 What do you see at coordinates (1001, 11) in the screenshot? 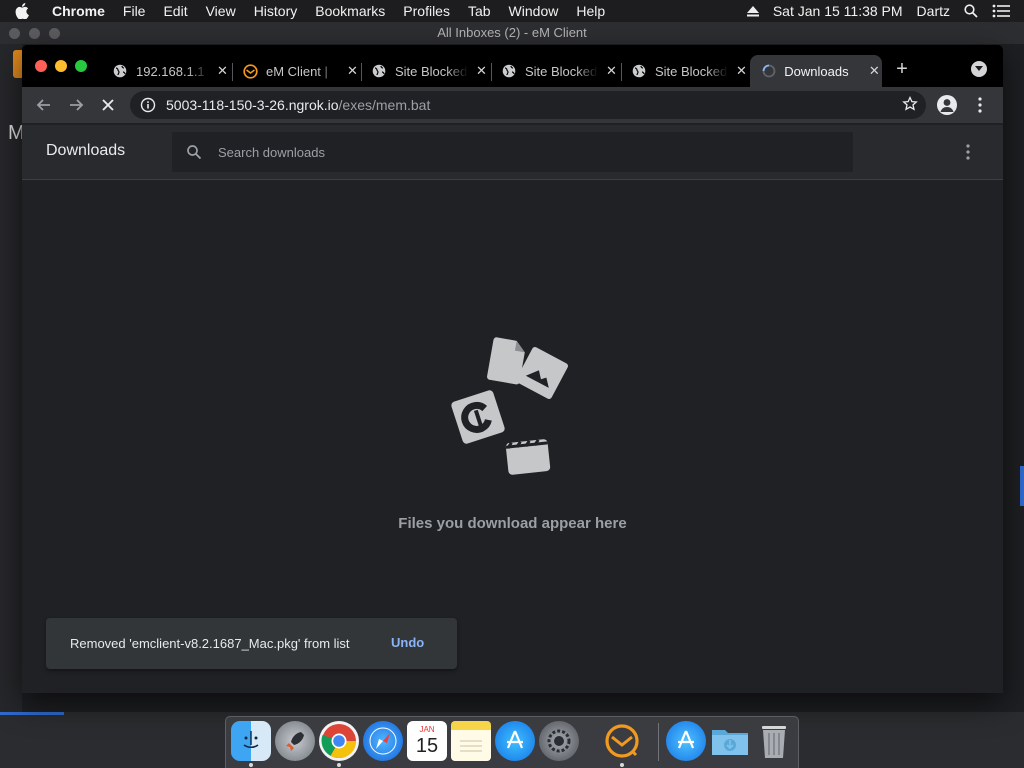
I see `notification-center-icon` at bounding box center [1001, 11].